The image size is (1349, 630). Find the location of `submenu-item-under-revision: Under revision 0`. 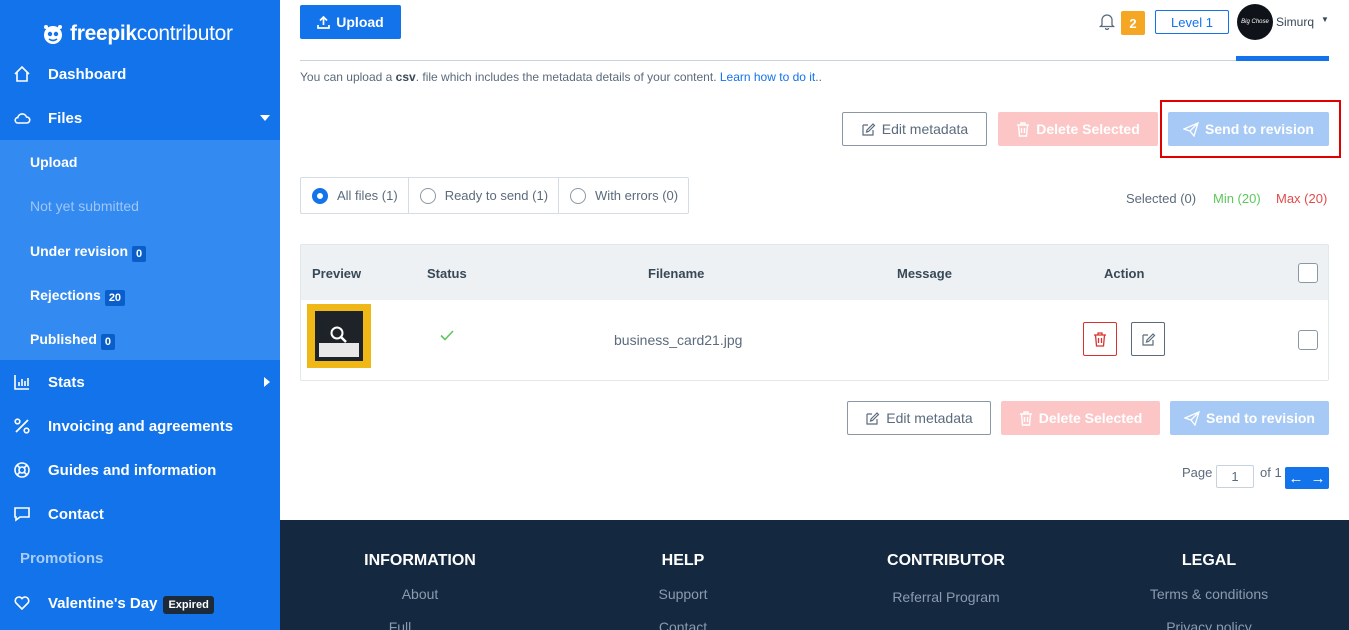

submenu-item-under-revision: Under revision 0 is located at coordinates (88, 251).